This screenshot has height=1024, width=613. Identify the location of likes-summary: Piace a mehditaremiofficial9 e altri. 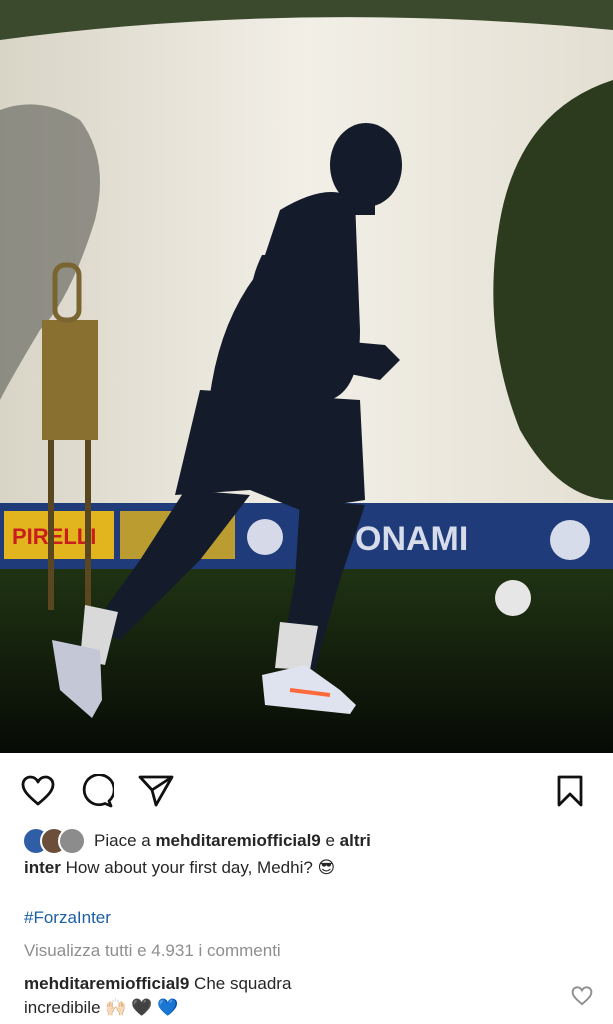
(196, 841).